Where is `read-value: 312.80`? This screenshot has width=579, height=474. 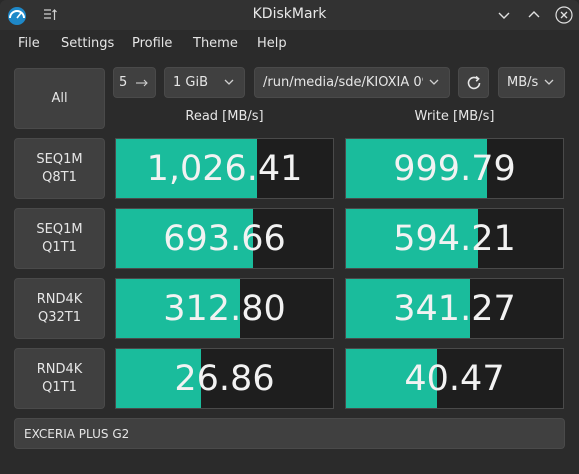 read-value: 312.80 is located at coordinates (224, 308).